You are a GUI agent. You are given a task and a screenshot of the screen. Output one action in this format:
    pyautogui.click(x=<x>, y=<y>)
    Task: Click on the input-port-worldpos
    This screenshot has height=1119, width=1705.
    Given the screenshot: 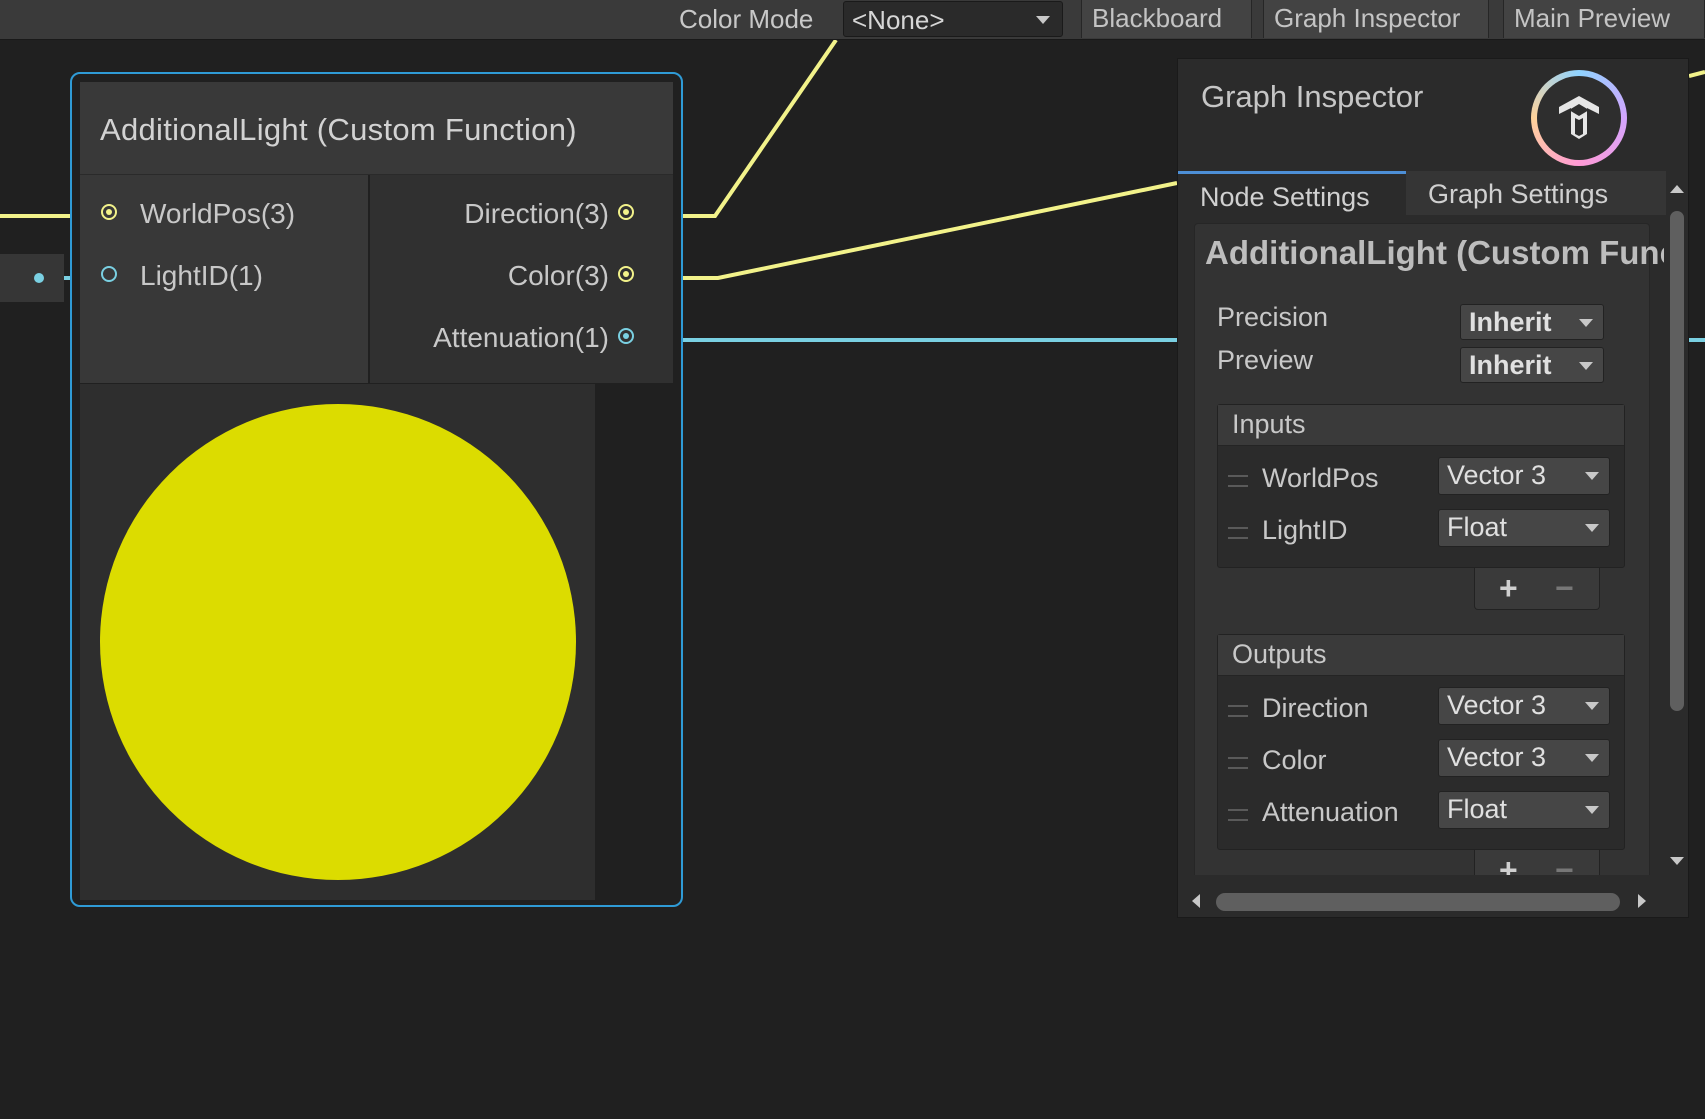 What is the action you would take?
    pyautogui.click(x=109, y=212)
    